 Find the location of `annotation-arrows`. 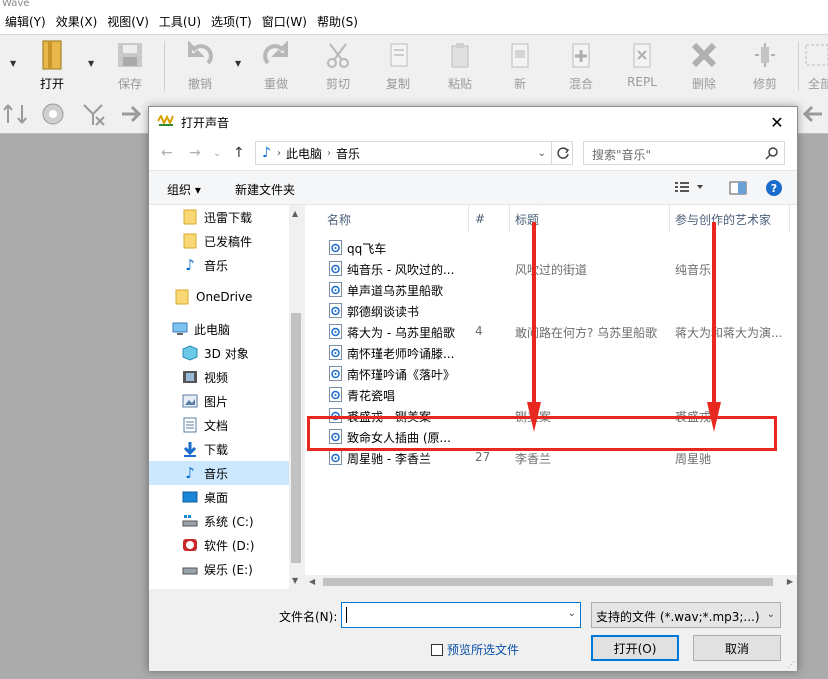

annotation-arrows is located at coordinates (624, 327).